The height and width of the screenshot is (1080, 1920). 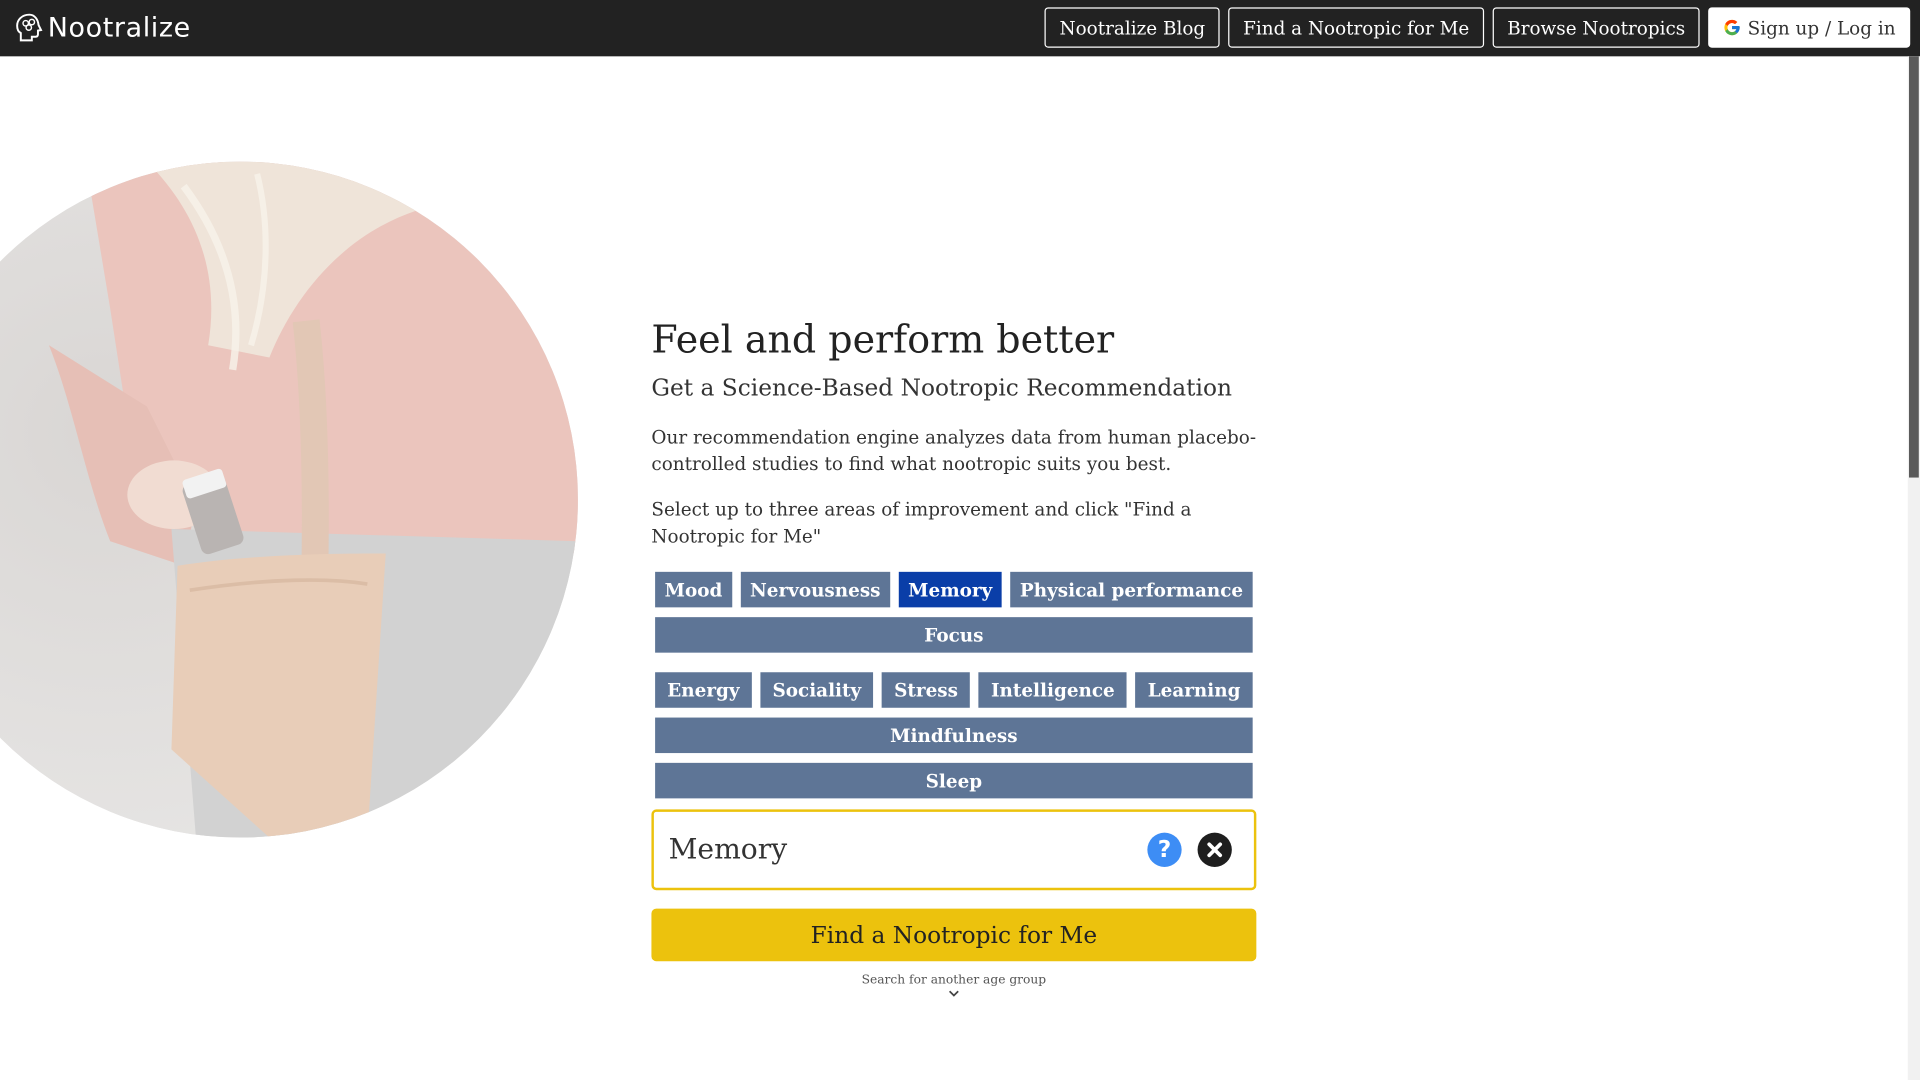 I want to click on tag-sociality: Sociality, so click(x=817, y=690).